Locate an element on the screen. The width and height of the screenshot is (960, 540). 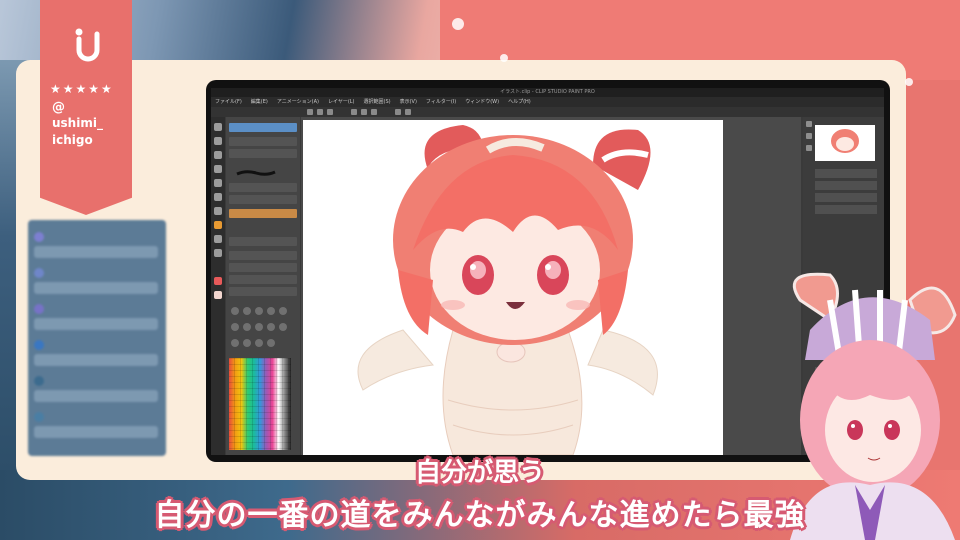
brush-size-panel is located at coordinates (261, 327).